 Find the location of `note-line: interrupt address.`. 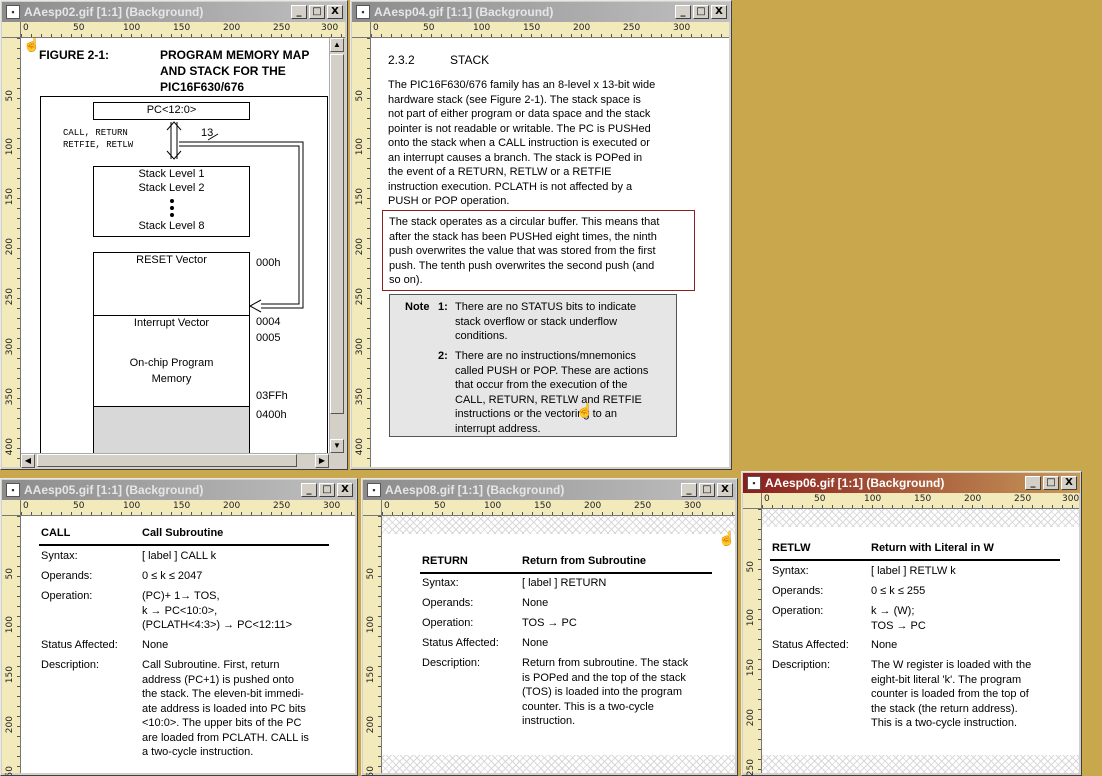

note-line: interrupt address. is located at coordinates (498, 428).